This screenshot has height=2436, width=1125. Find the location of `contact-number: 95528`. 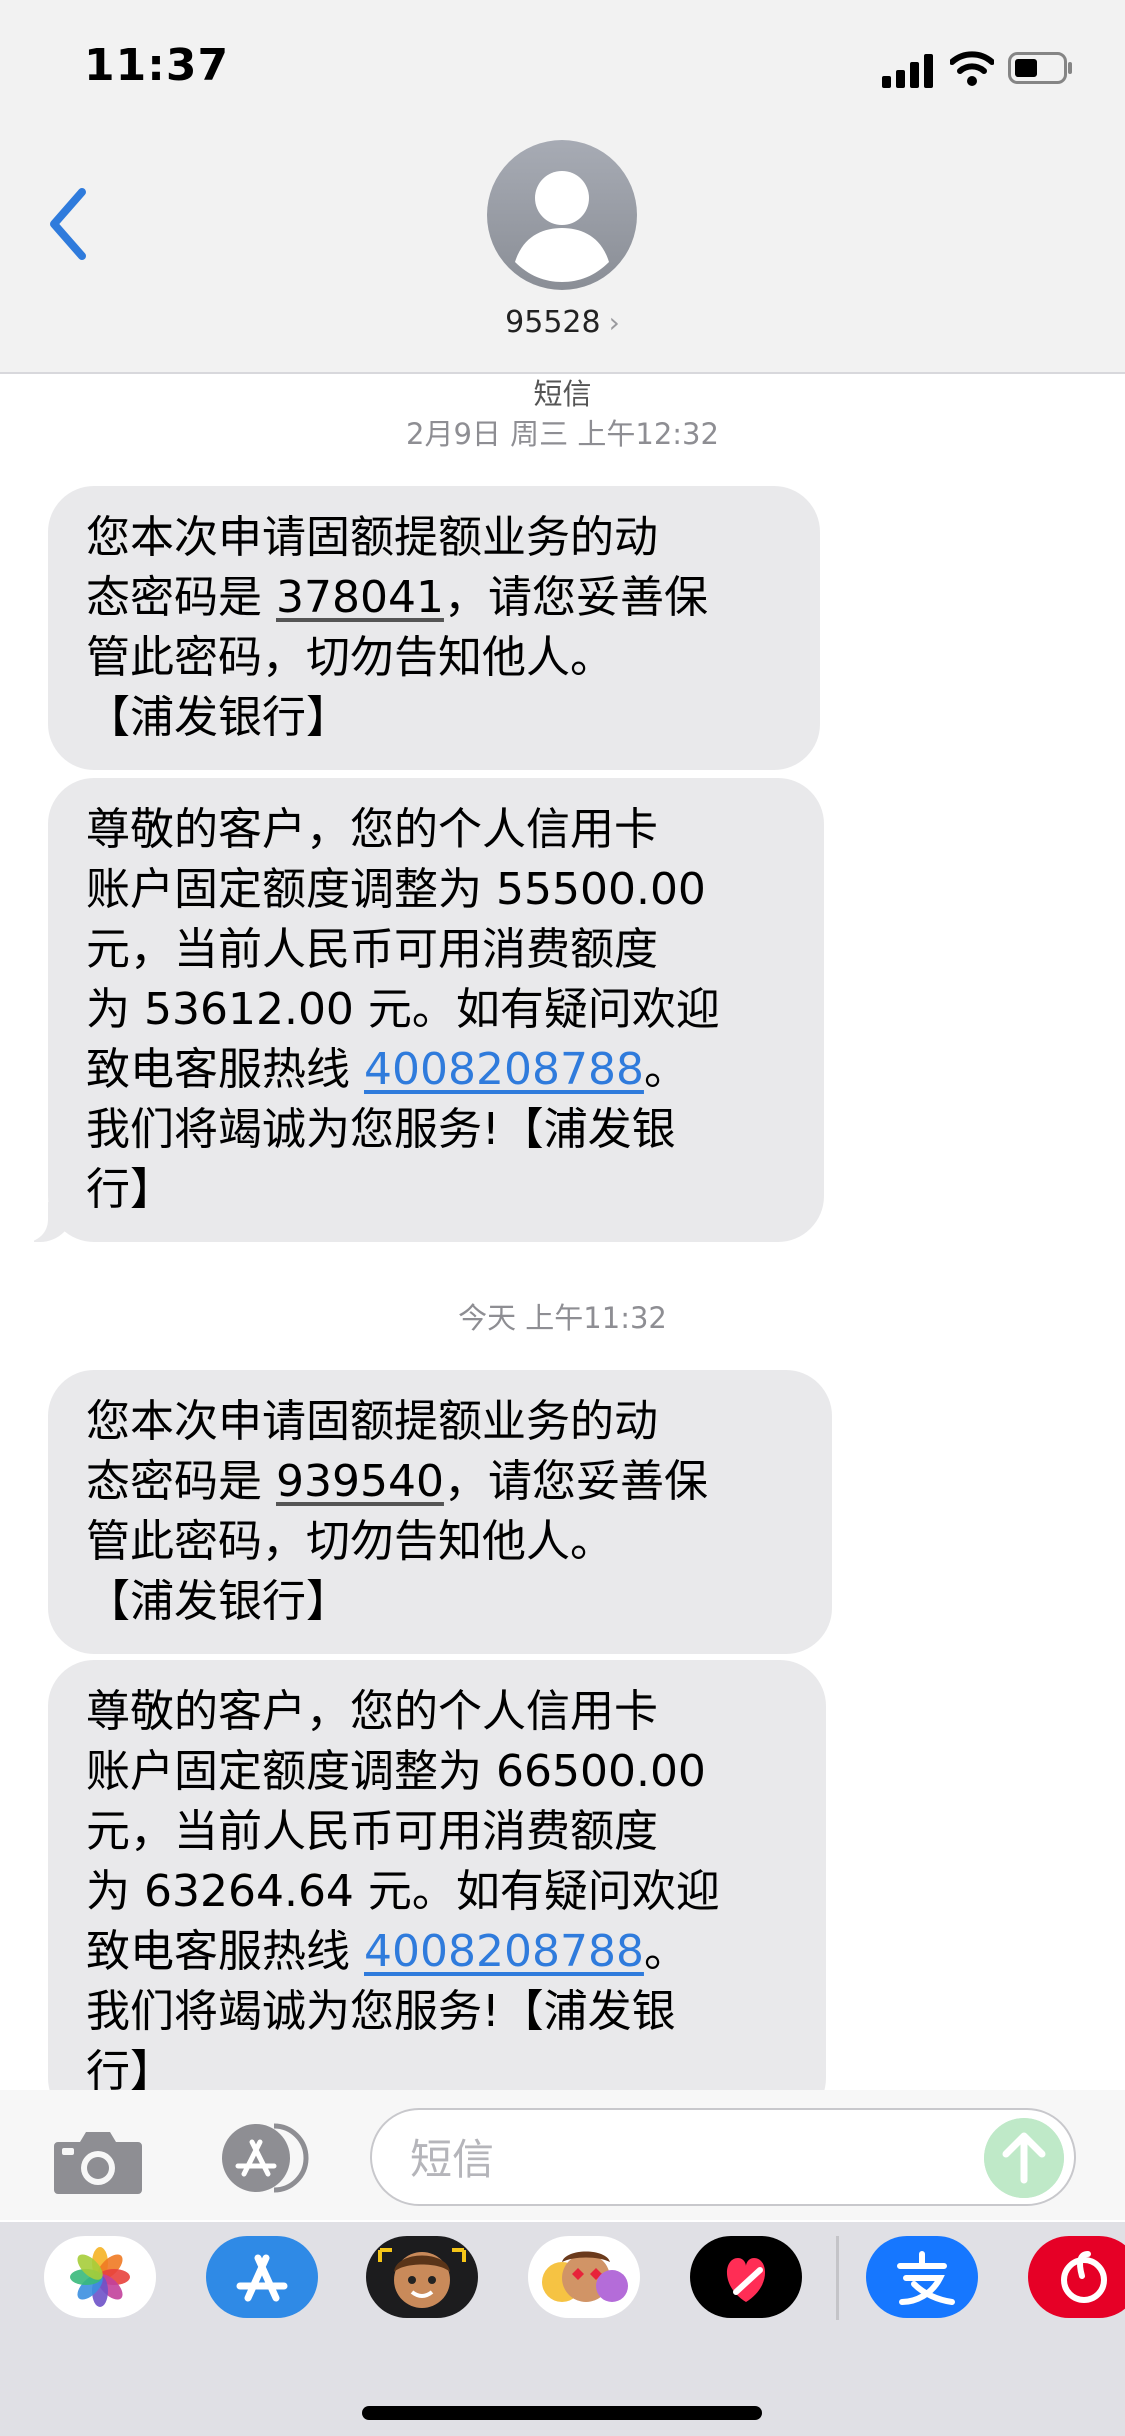

contact-number: 95528 is located at coordinates (553, 322).